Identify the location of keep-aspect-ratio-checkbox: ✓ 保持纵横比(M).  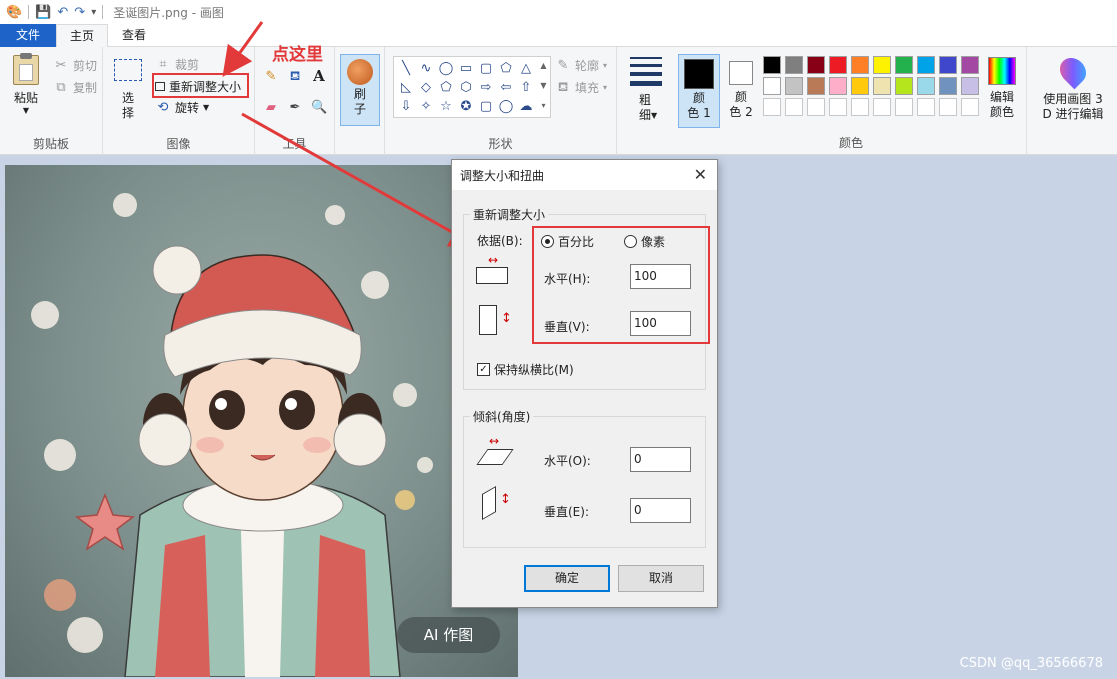
(525, 369).